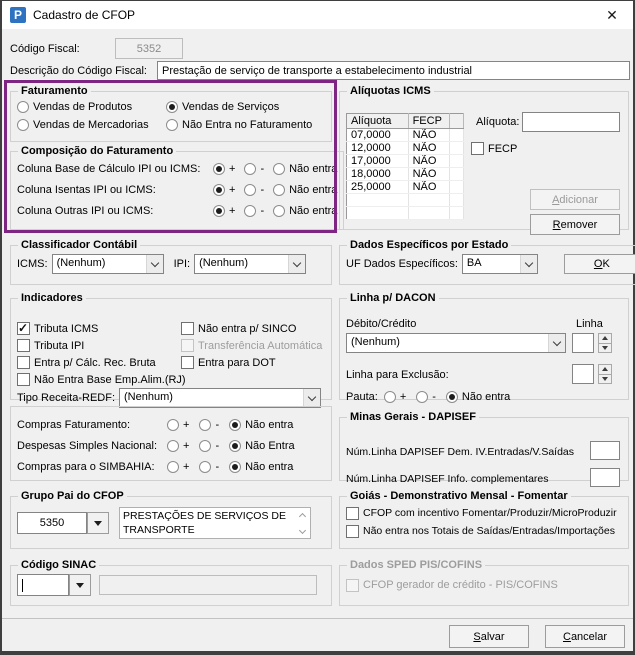 The width and height of the screenshot is (635, 655). I want to click on radio-despesas-nao-entra, so click(235, 445).